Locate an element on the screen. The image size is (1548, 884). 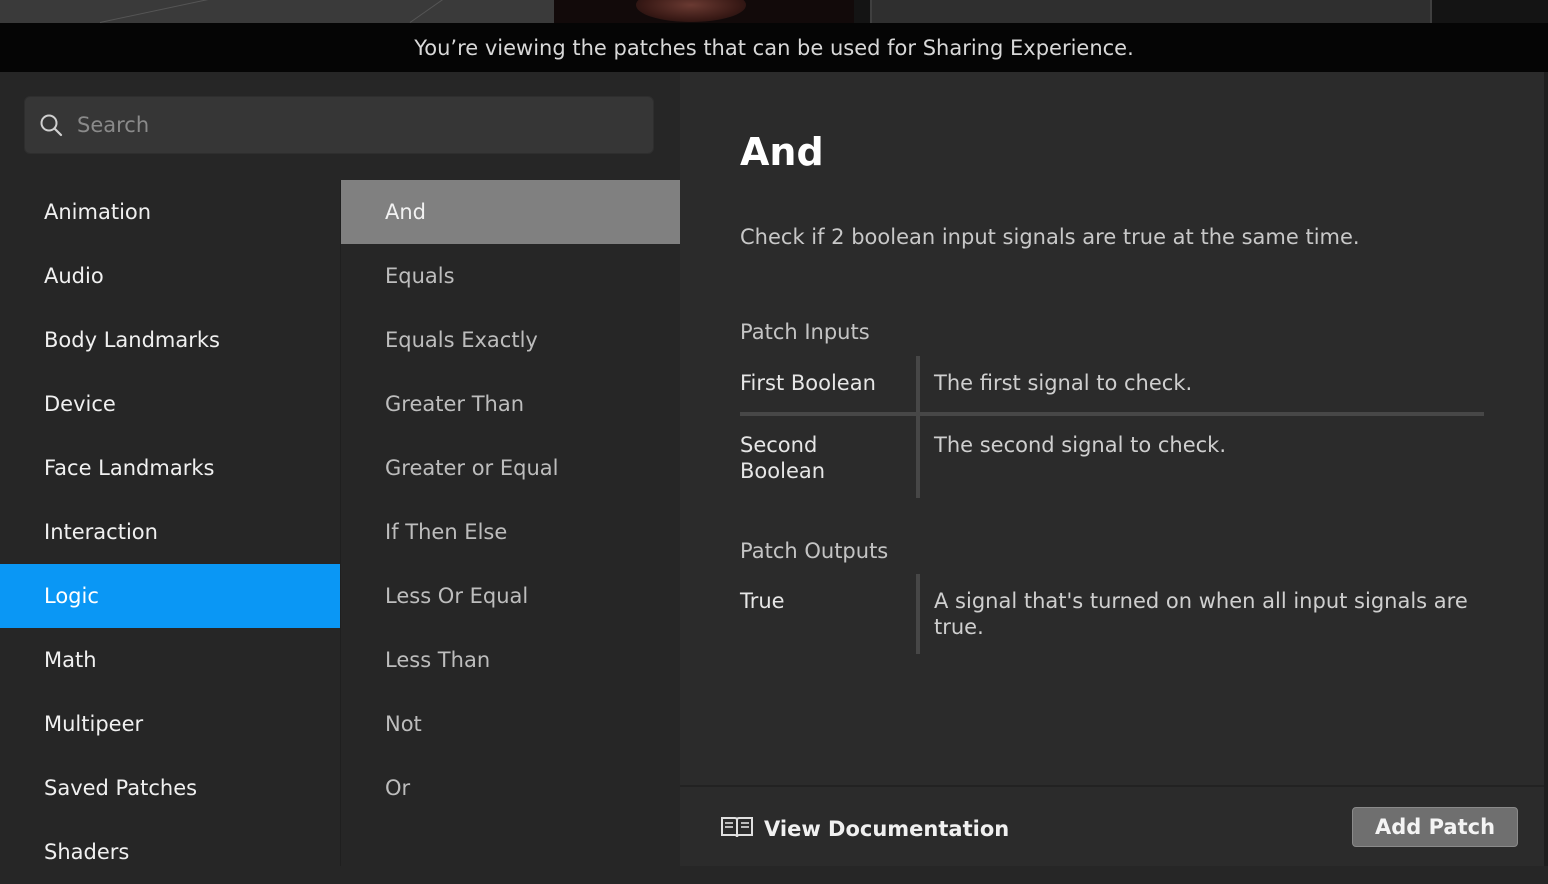
patch-item-equals-exactly: Equals Exactly is located at coordinates (510, 340).